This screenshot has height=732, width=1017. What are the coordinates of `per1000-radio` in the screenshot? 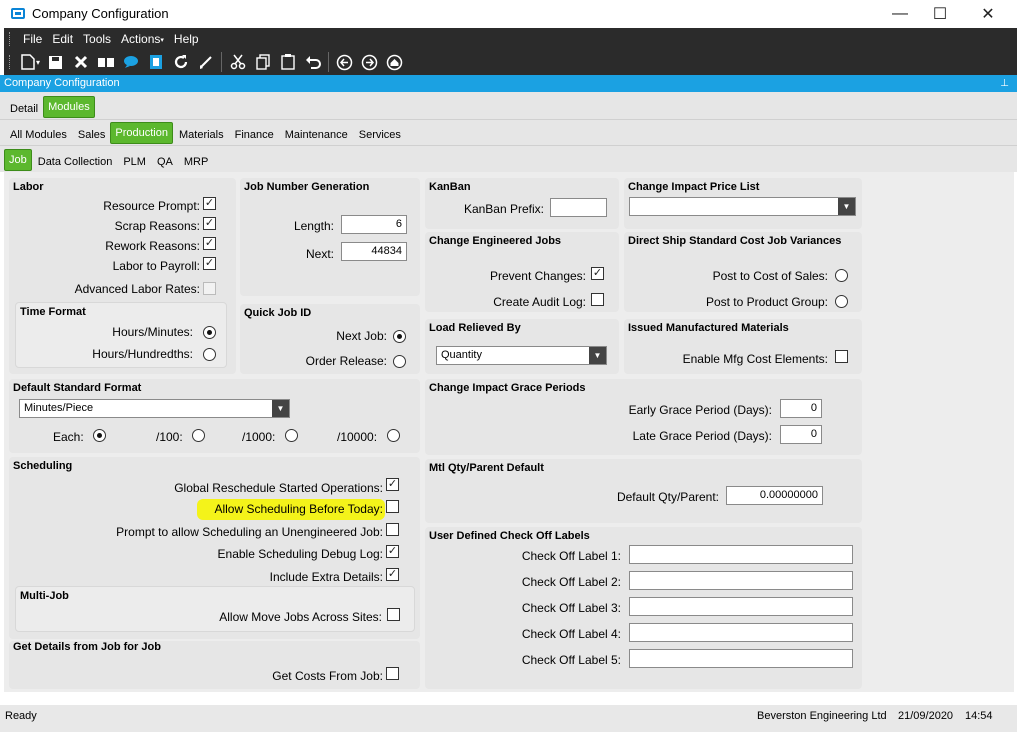 It's located at (291, 435).